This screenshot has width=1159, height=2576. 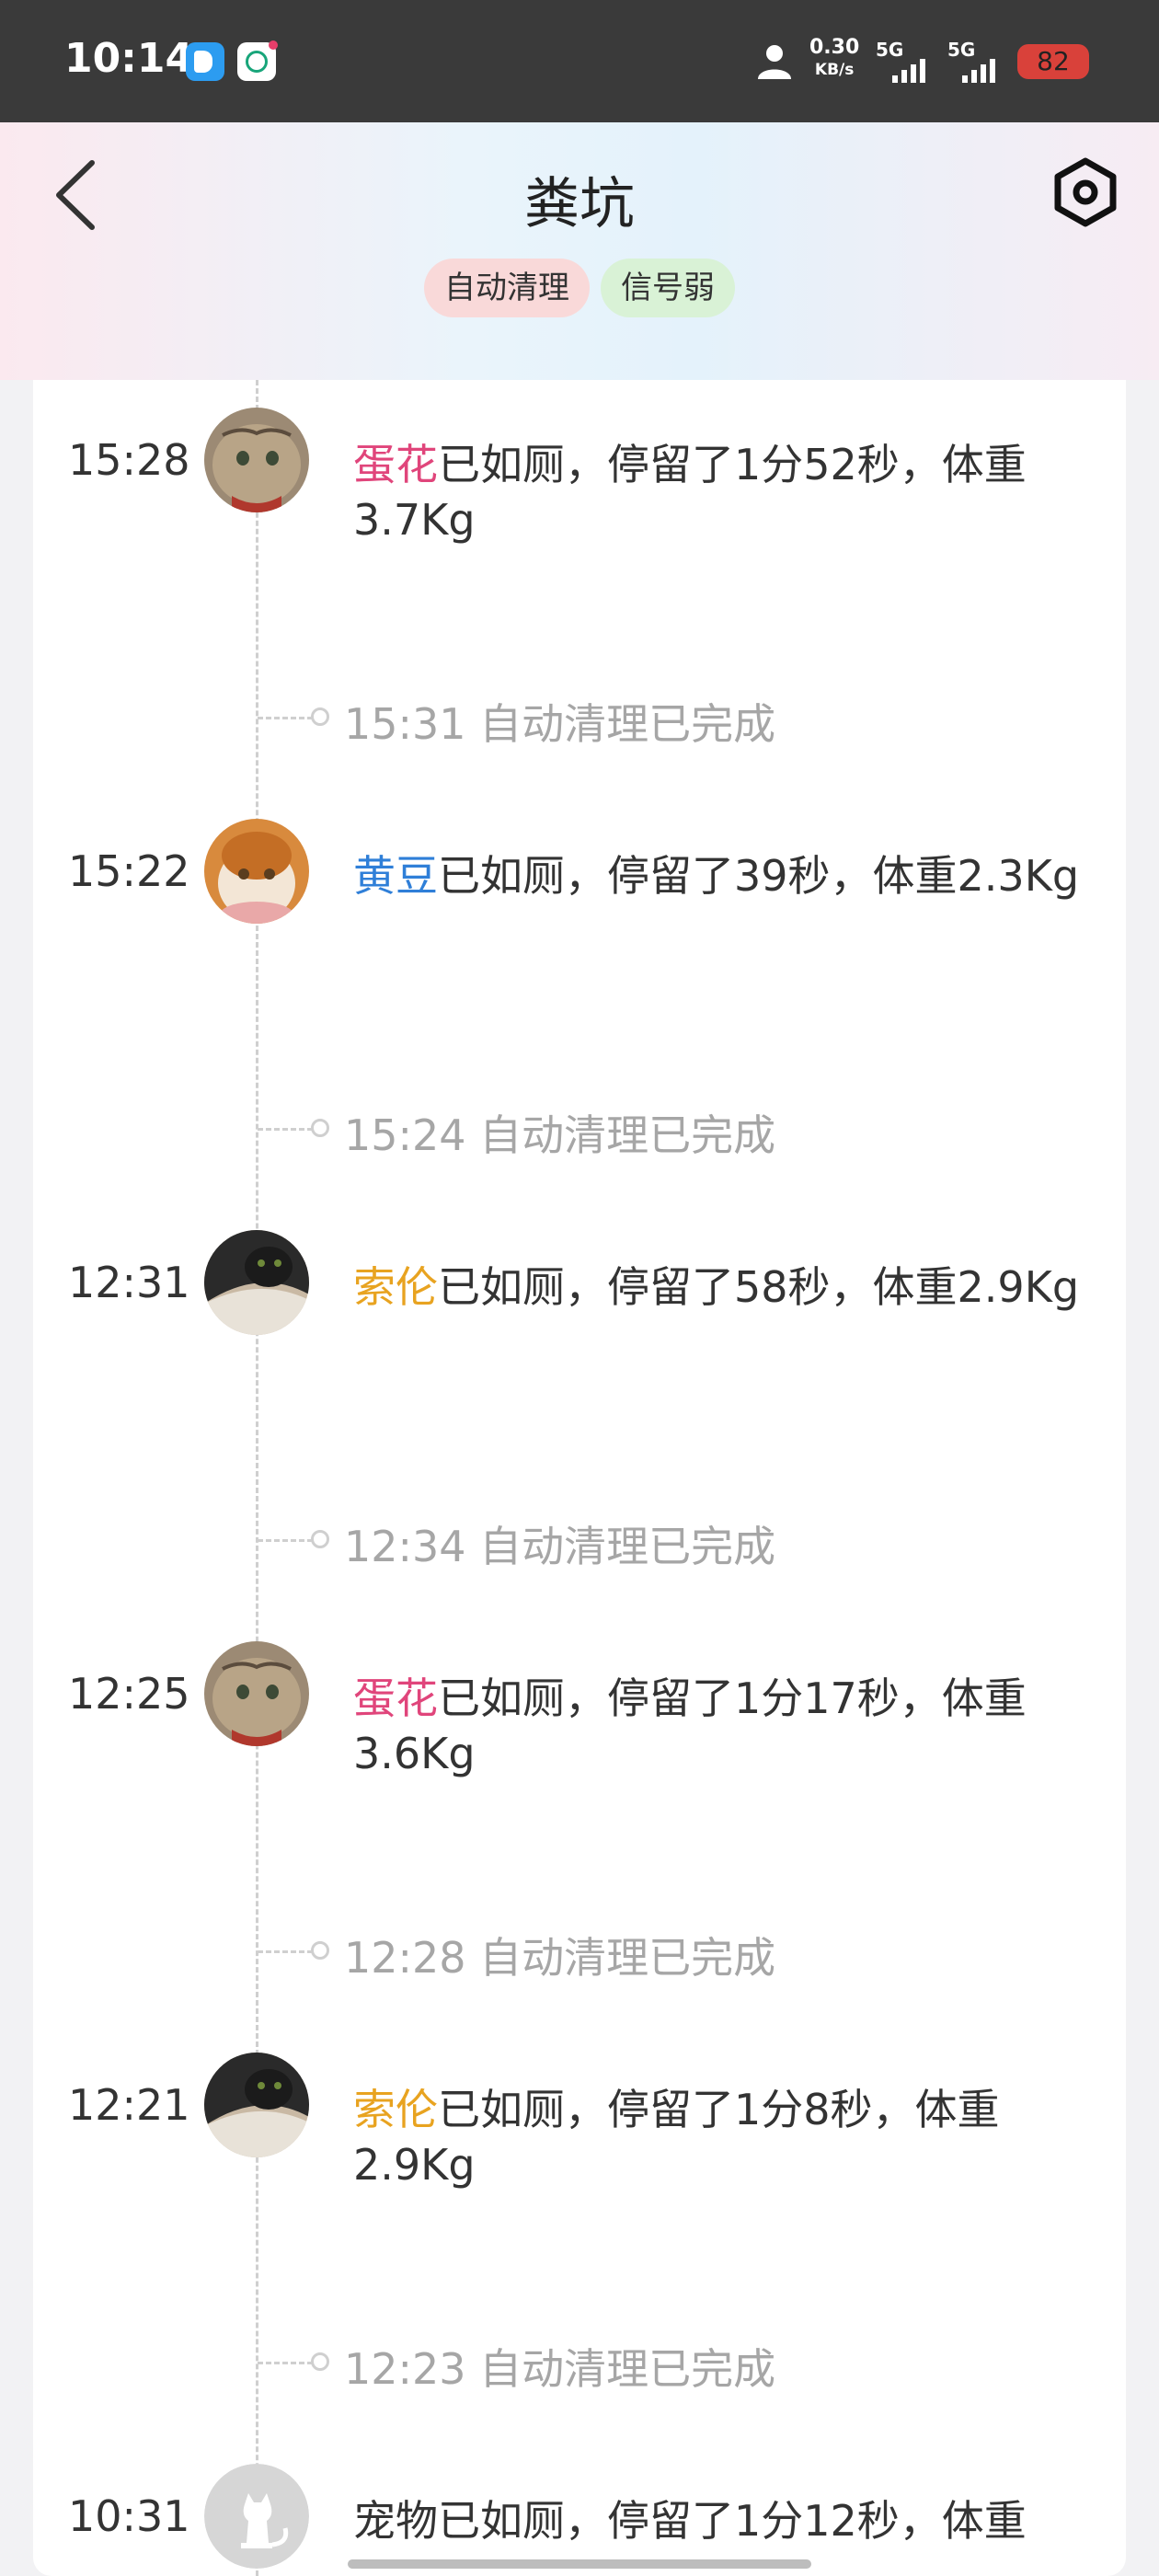 What do you see at coordinates (774, 62) in the screenshot?
I see `person-icon` at bounding box center [774, 62].